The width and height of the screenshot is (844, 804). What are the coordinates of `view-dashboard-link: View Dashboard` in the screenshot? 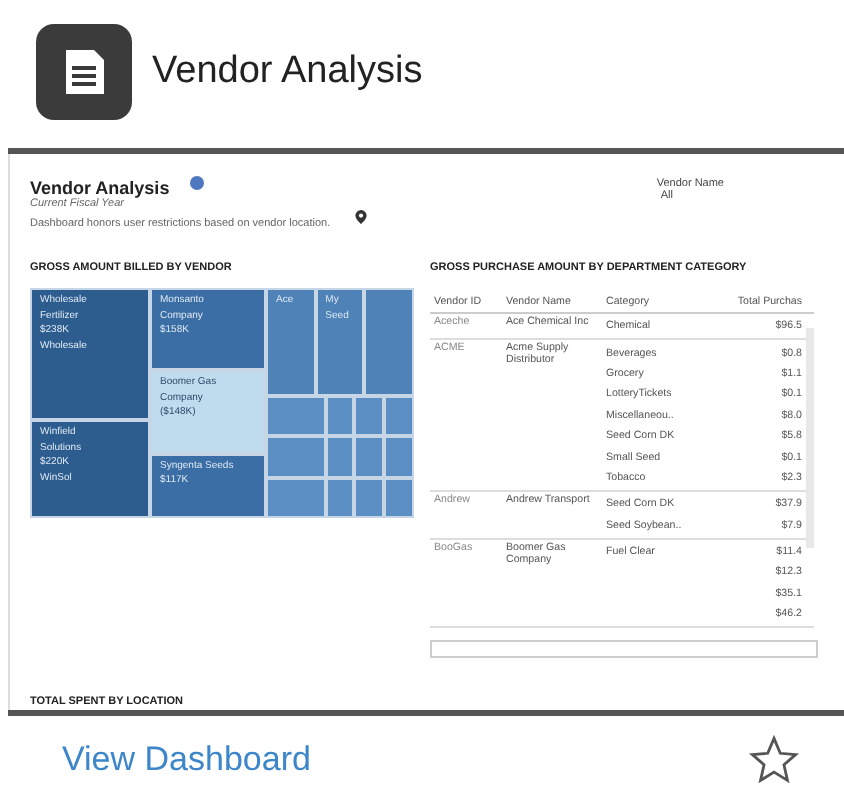 It's located at (186, 760).